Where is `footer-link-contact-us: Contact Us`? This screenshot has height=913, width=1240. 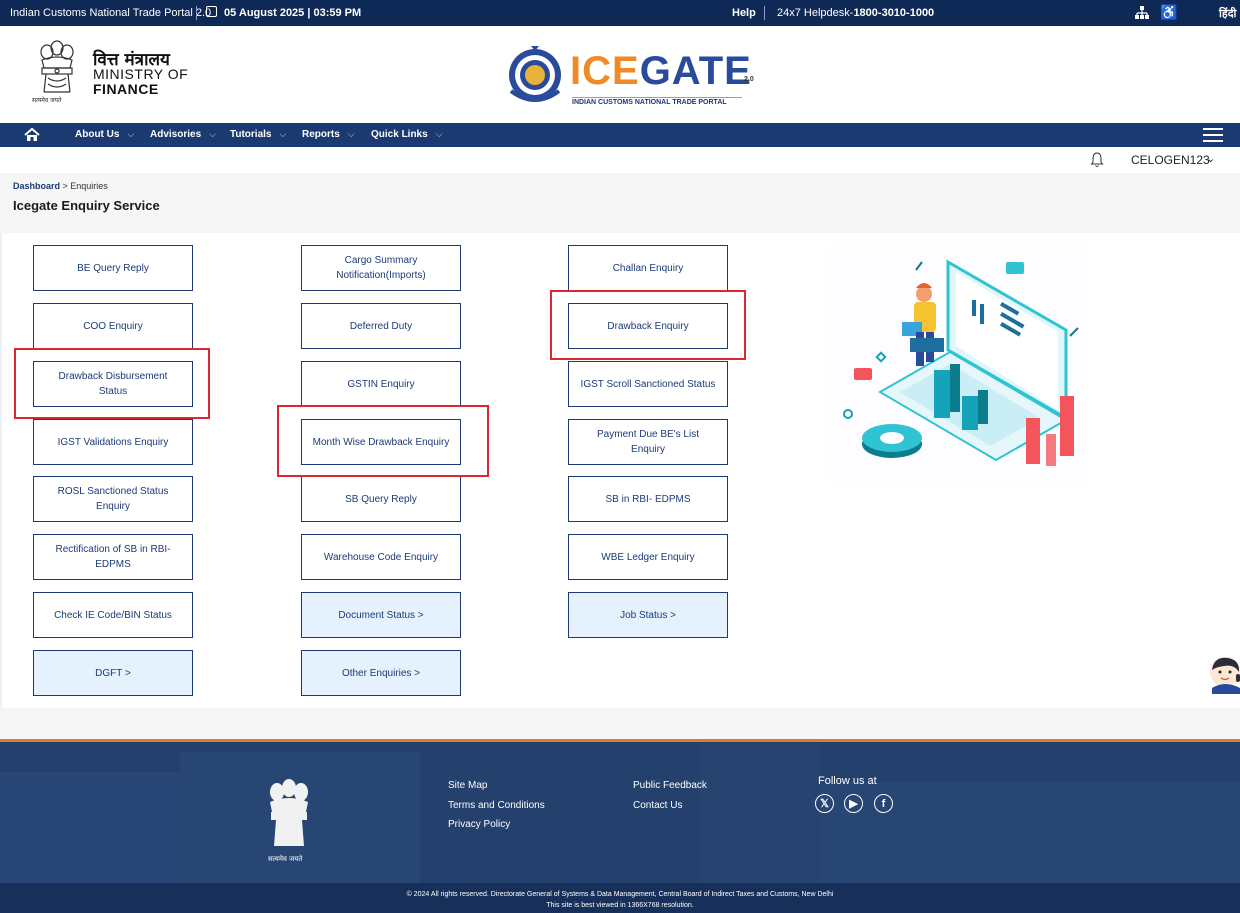
footer-link-contact-us: Contact Us is located at coordinates (657, 805).